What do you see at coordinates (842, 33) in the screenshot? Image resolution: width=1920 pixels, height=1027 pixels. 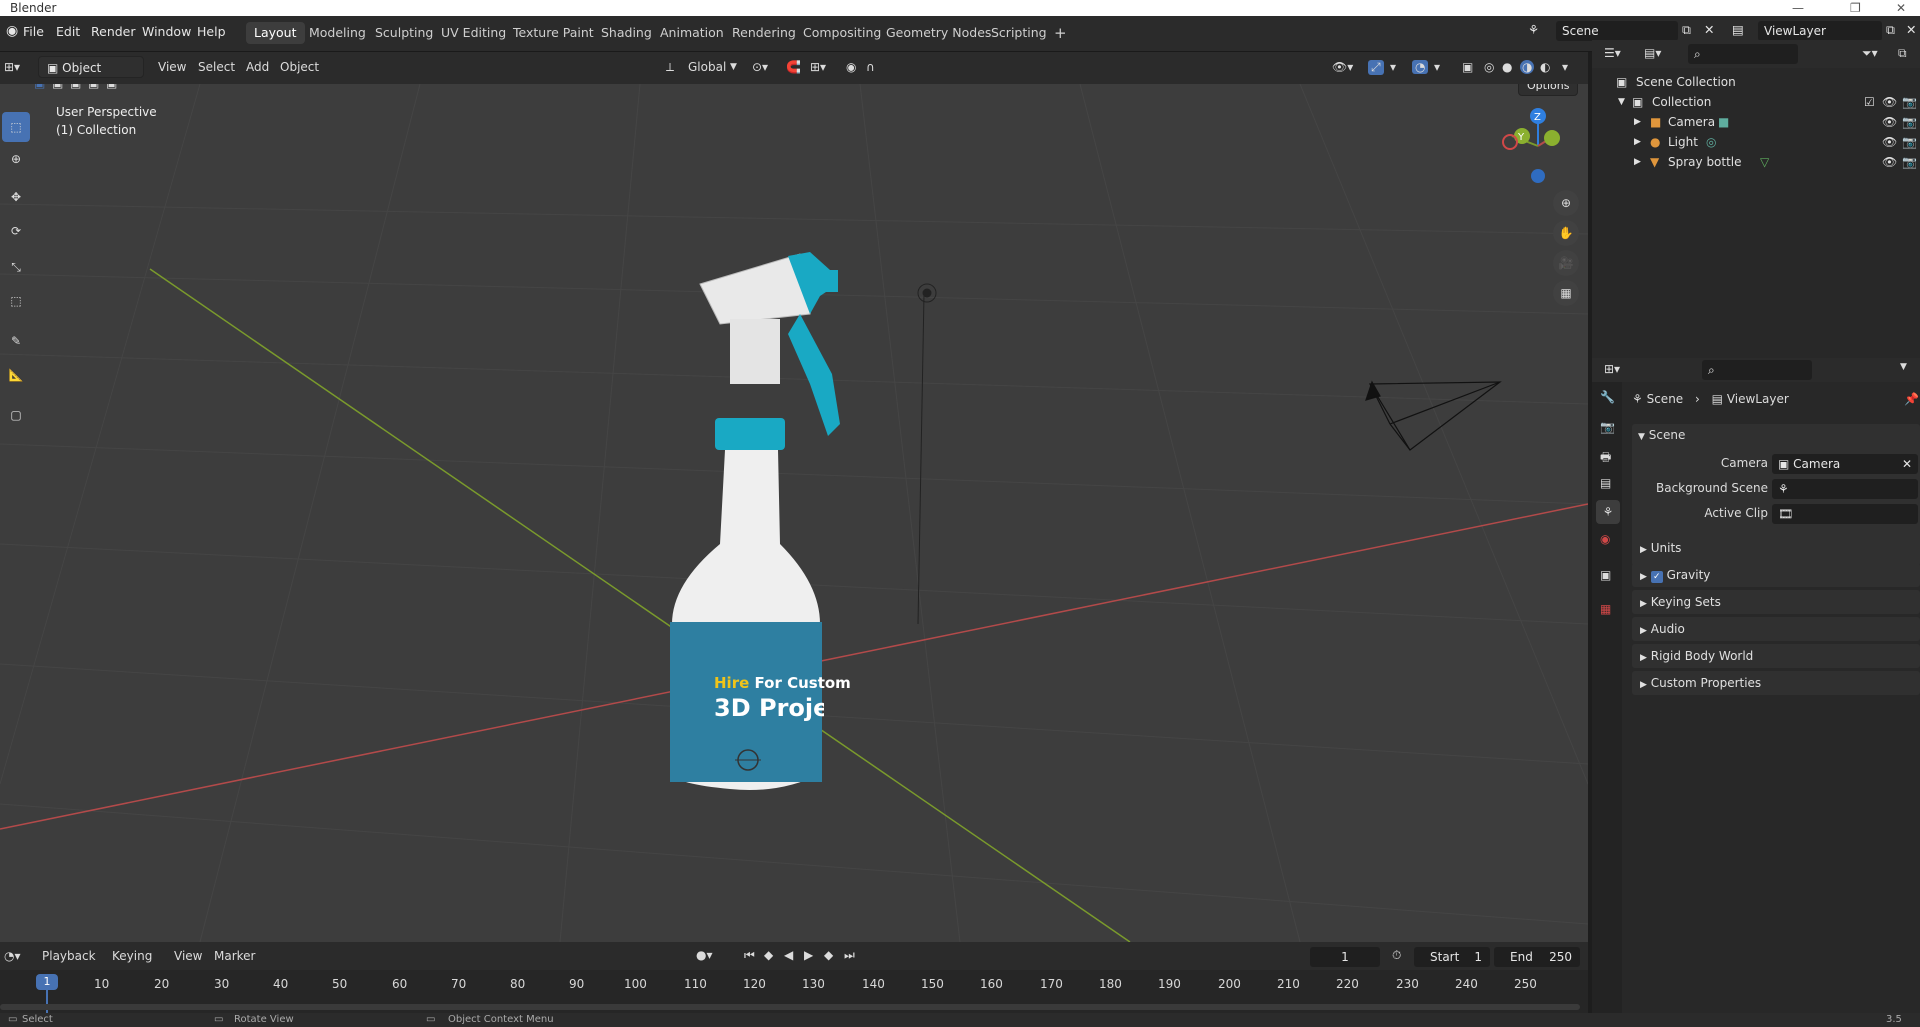 I see `tab-compositing: Compositing` at bounding box center [842, 33].